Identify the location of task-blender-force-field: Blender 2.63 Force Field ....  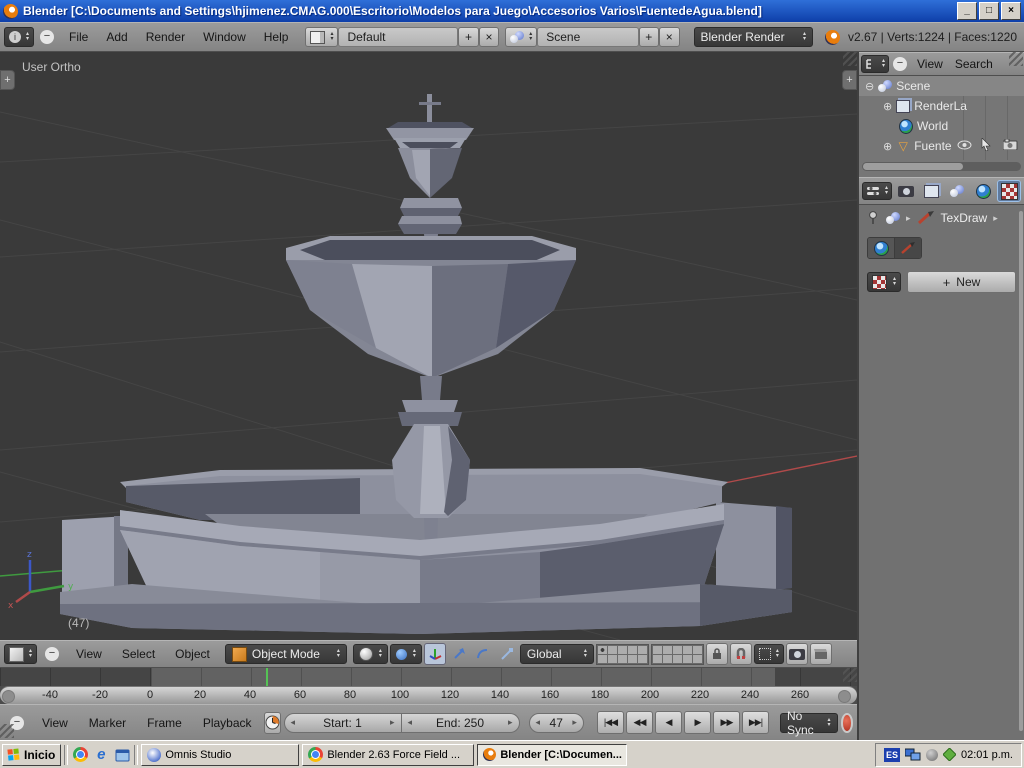
(388, 754).